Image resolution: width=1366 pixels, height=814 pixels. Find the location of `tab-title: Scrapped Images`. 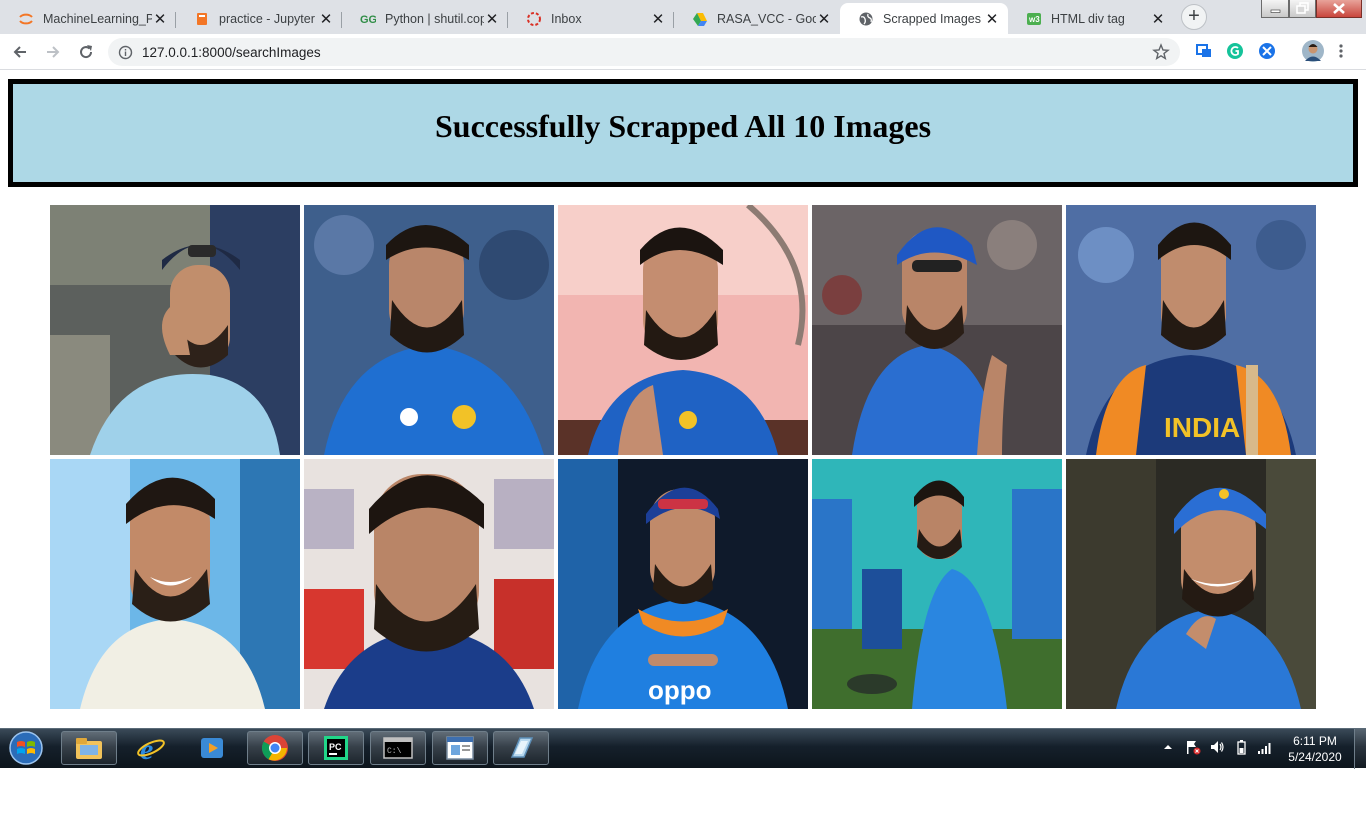

tab-title: Scrapped Images is located at coordinates (932, 18).